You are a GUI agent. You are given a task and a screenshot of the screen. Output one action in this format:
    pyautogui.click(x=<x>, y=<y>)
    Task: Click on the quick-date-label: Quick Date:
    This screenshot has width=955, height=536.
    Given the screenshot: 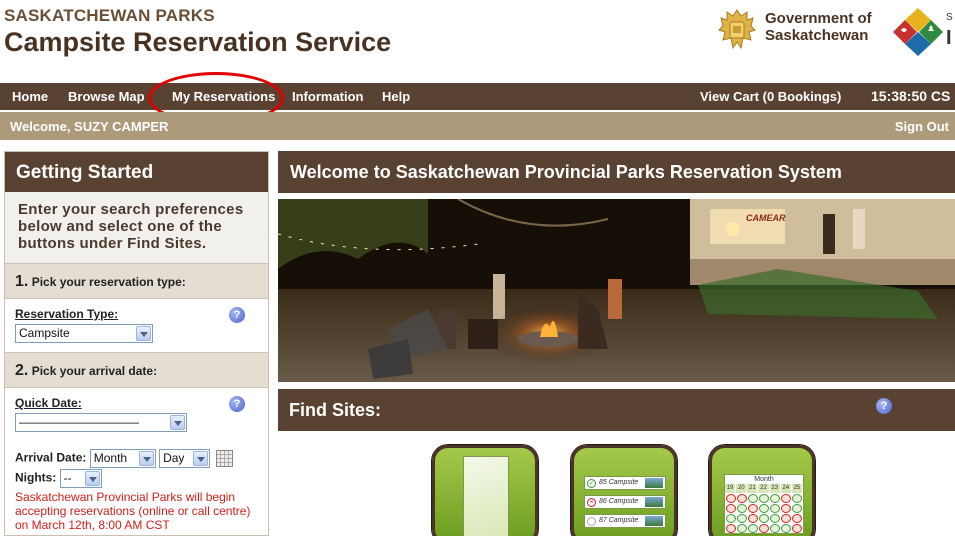 What is the action you would take?
    pyautogui.click(x=48, y=403)
    